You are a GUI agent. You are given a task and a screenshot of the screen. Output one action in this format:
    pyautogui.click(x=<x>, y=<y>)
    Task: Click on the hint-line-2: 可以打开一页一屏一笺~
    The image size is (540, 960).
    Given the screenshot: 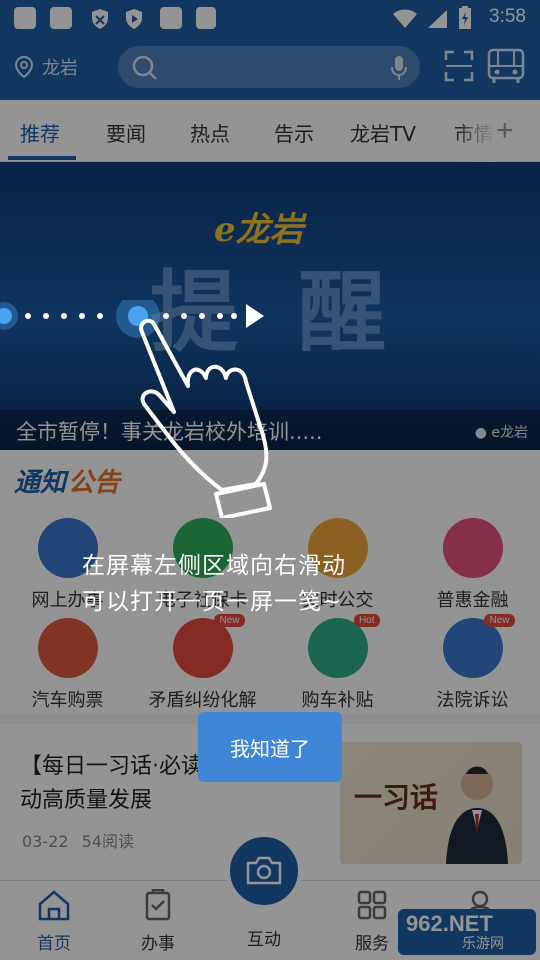 What is the action you would take?
    pyautogui.click(x=212, y=602)
    